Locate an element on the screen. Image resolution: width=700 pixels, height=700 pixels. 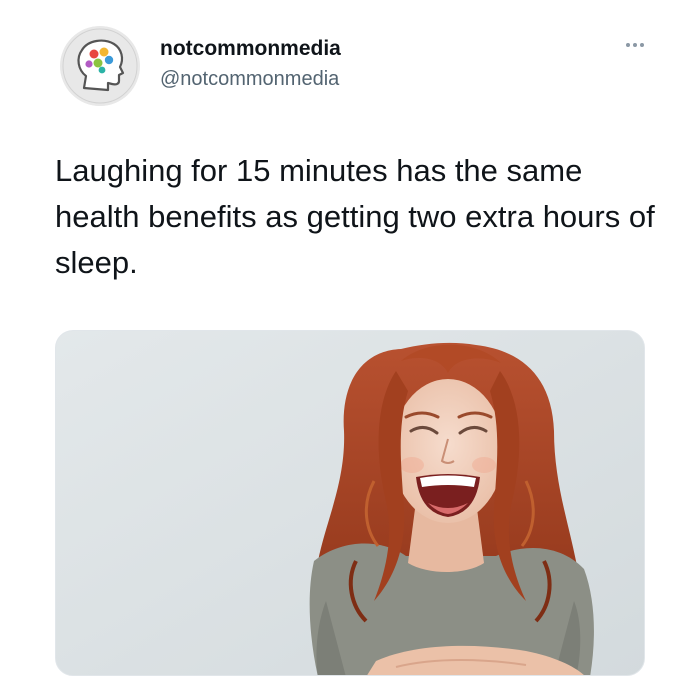
more-options-icon is located at coordinates (635, 45).